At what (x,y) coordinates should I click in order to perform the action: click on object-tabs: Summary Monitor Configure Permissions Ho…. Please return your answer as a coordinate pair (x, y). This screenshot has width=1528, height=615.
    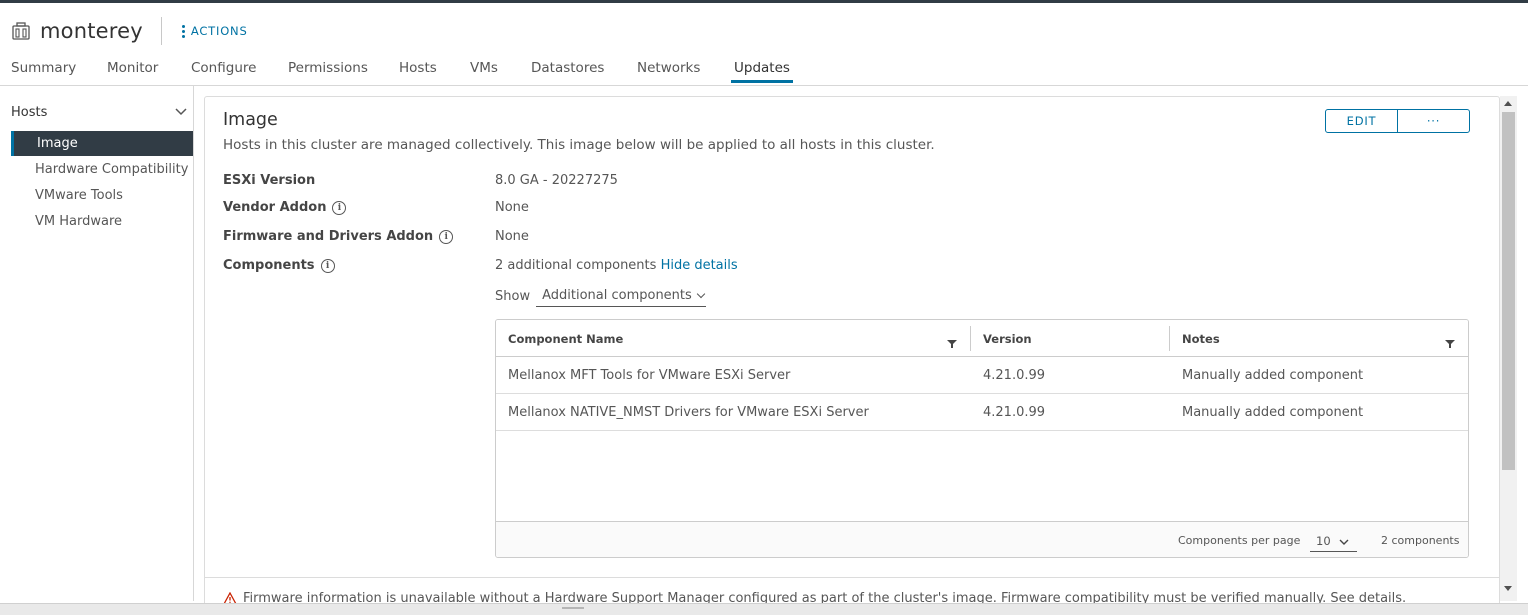
    Looking at the image, I should click on (764, 71).